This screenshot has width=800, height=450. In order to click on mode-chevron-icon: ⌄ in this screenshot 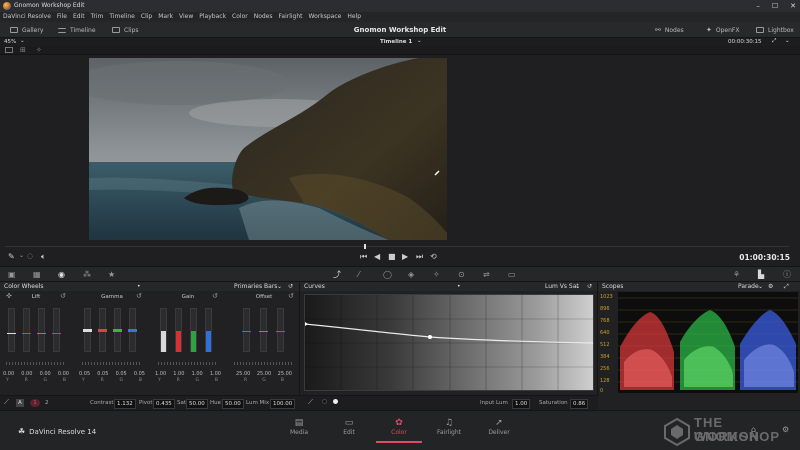, I will do `click(279, 286)`.